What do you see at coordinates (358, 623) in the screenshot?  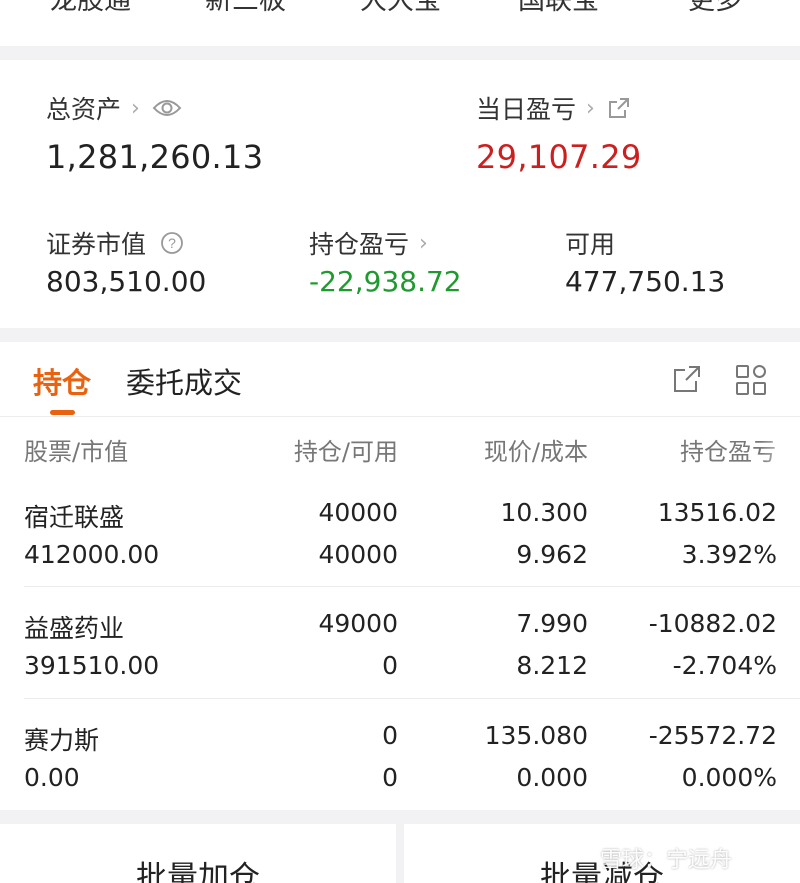 I see `holding-qty: 49000` at bounding box center [358, 623].